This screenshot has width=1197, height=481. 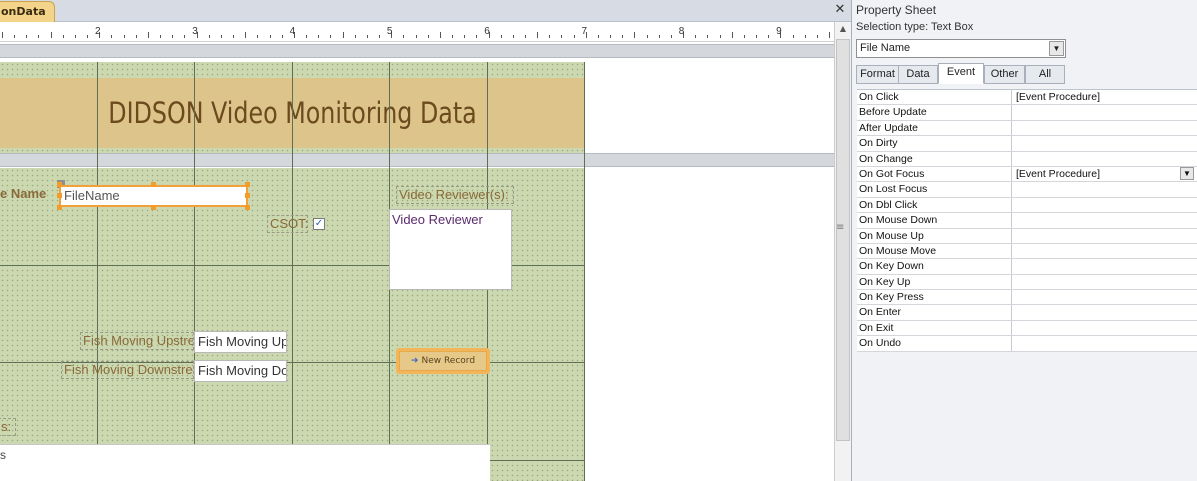 I want to click on property-value-text: [Event Procedure], so click(x=1058, y=173).